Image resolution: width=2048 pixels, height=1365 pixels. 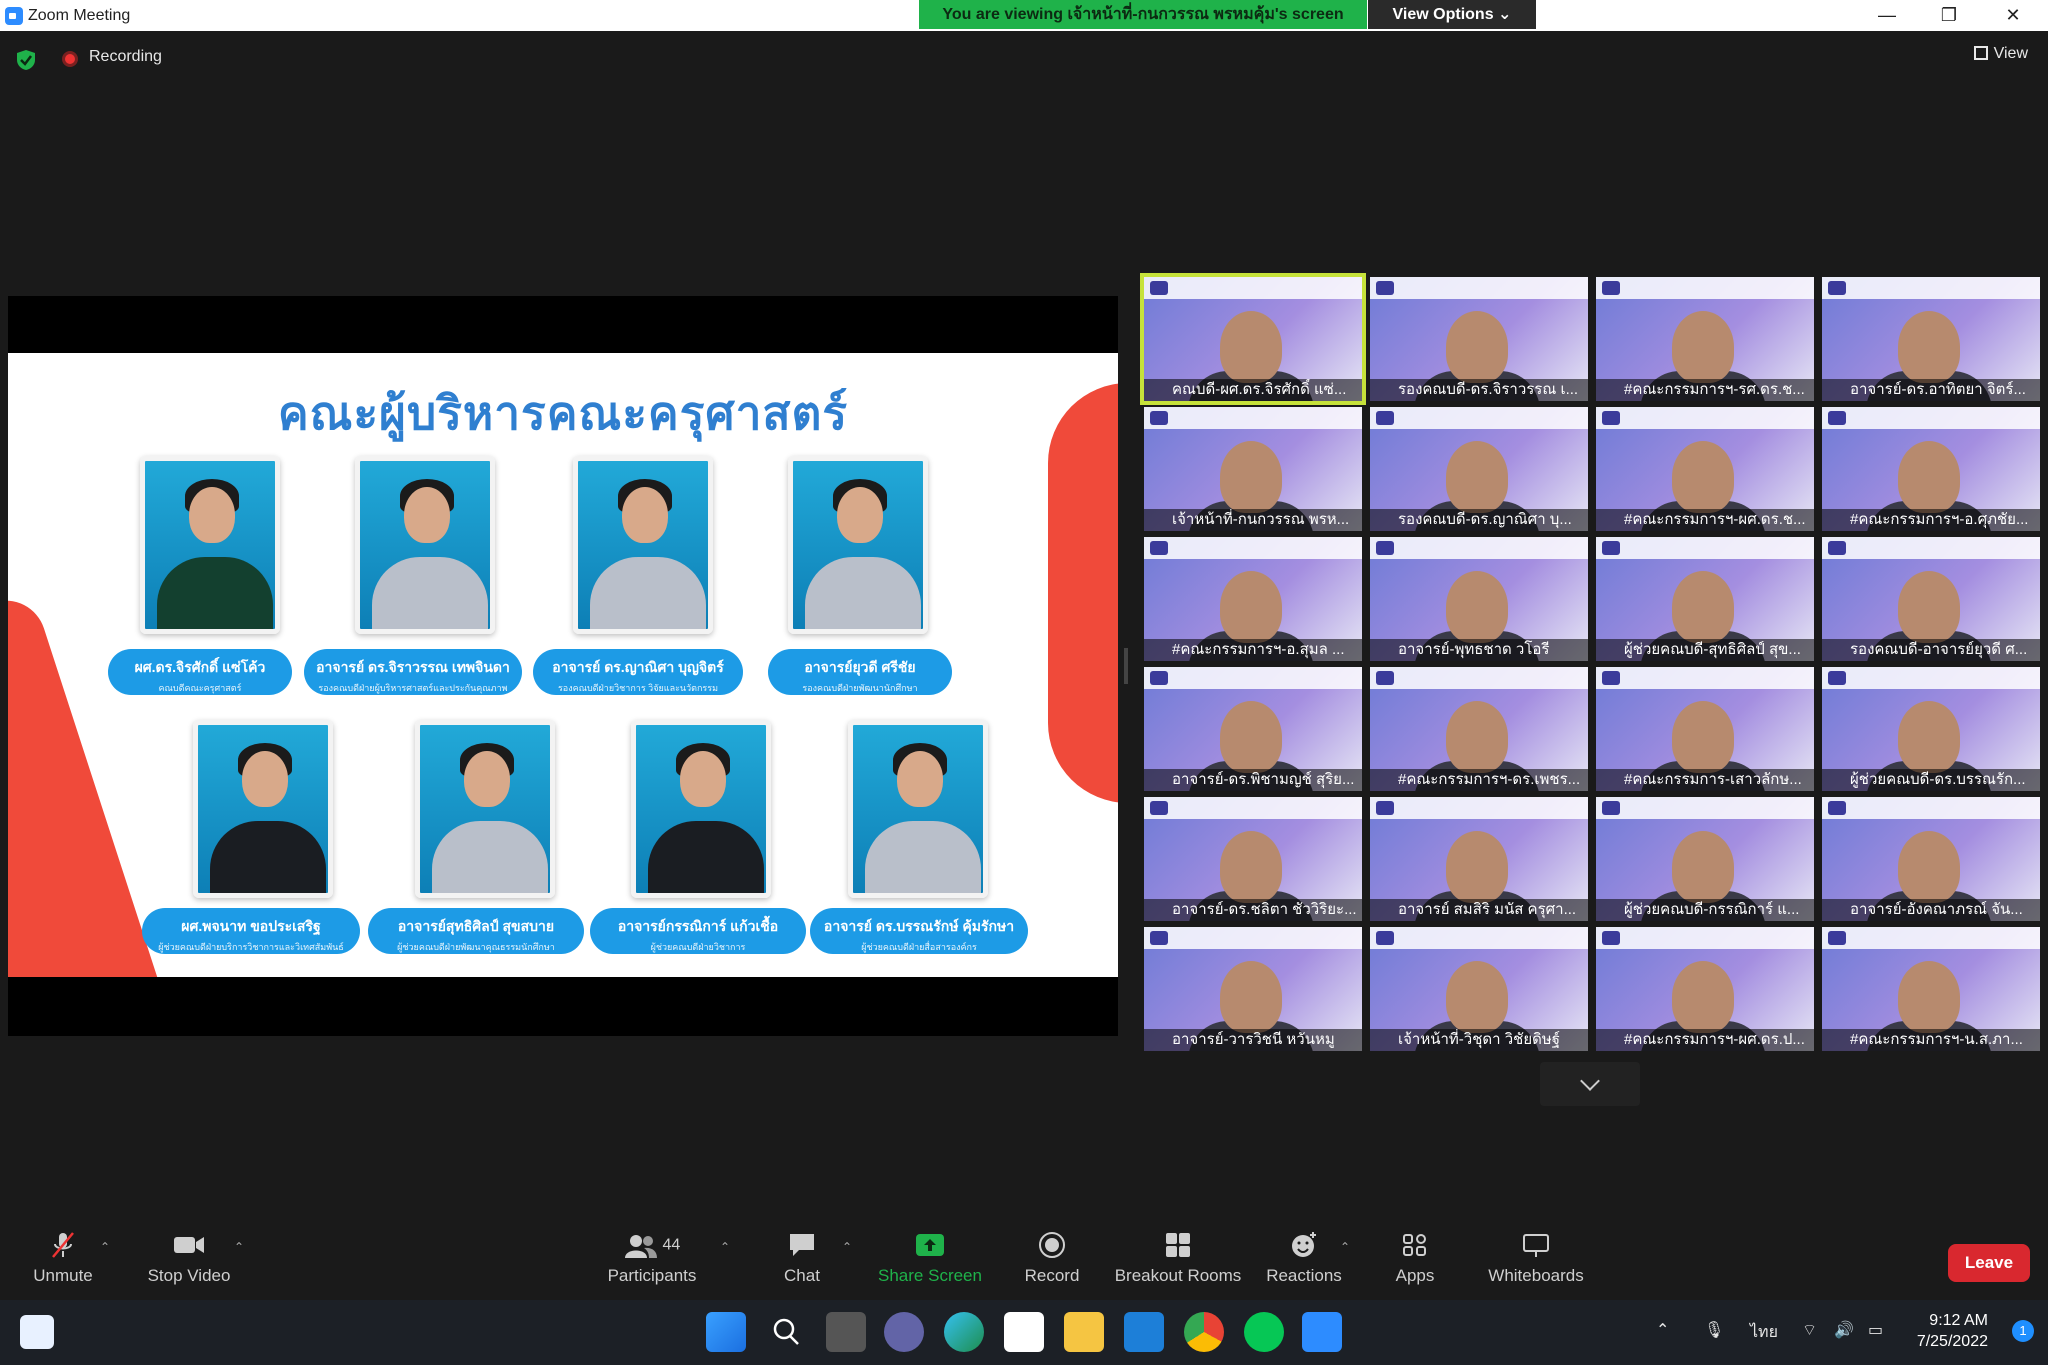 What do you see at coordinates (1952, 1331) in the screenshot?
I see `system-clock: 9:12 AM 7/25/2022` at bounding box center [1952, 1331].